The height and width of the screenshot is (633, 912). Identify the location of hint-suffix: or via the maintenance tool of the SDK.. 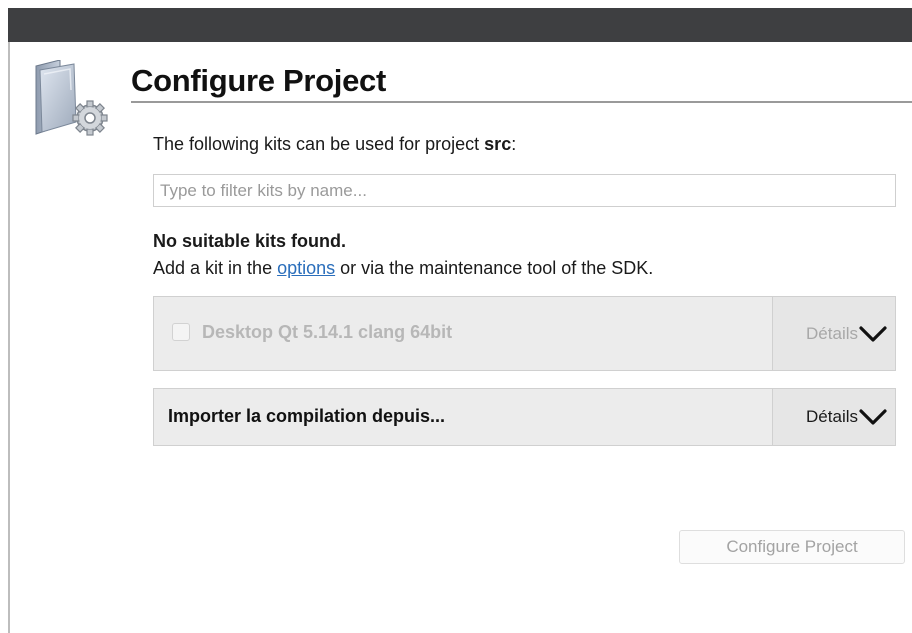
(494, 268).